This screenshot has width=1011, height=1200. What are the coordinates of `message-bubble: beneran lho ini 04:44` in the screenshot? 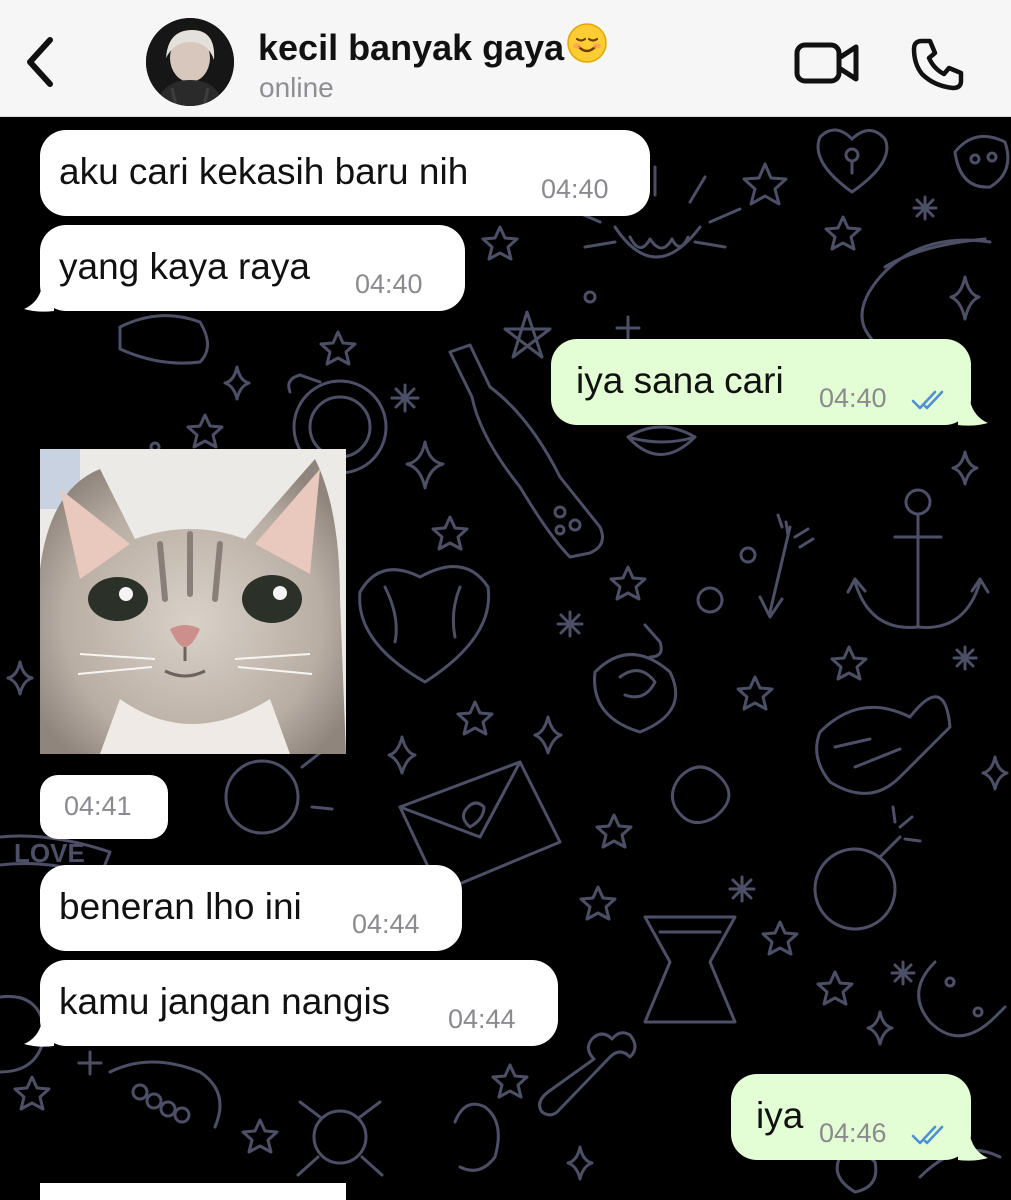 It's located at (251, 908).